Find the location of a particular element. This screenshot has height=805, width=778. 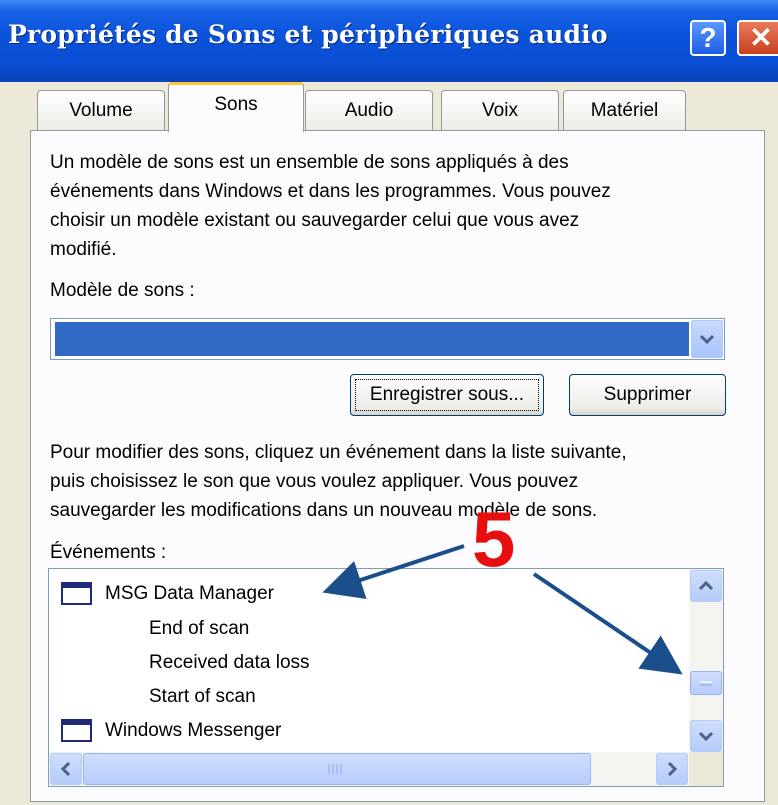

chevron-right-icon is located at coordinates (672, 769).